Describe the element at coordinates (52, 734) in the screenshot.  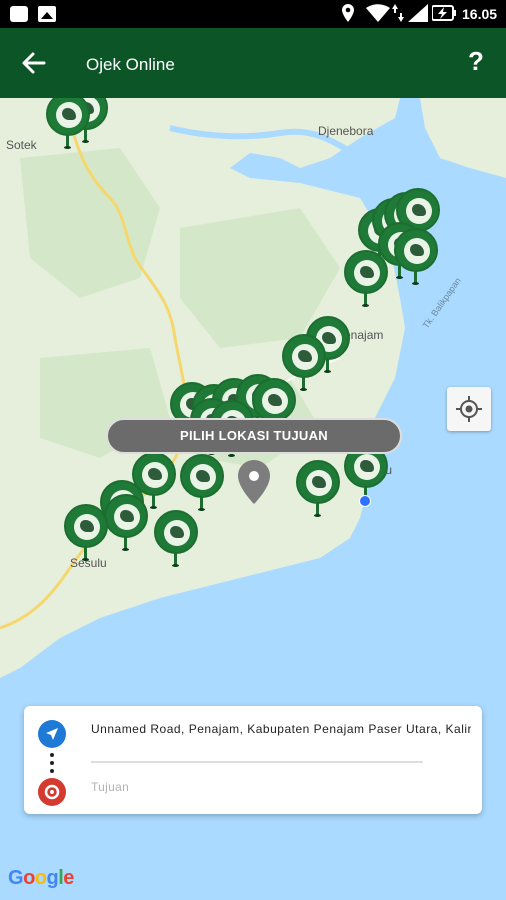
I see `origin-navigation-icon` at that location.